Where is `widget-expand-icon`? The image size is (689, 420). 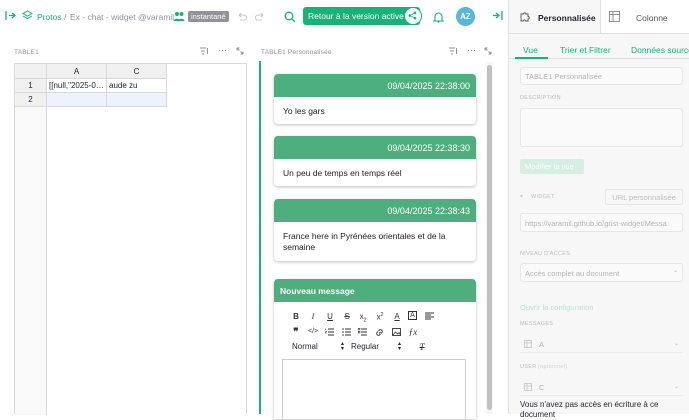 widget-expand-icon is located at coordinates (488, 51).